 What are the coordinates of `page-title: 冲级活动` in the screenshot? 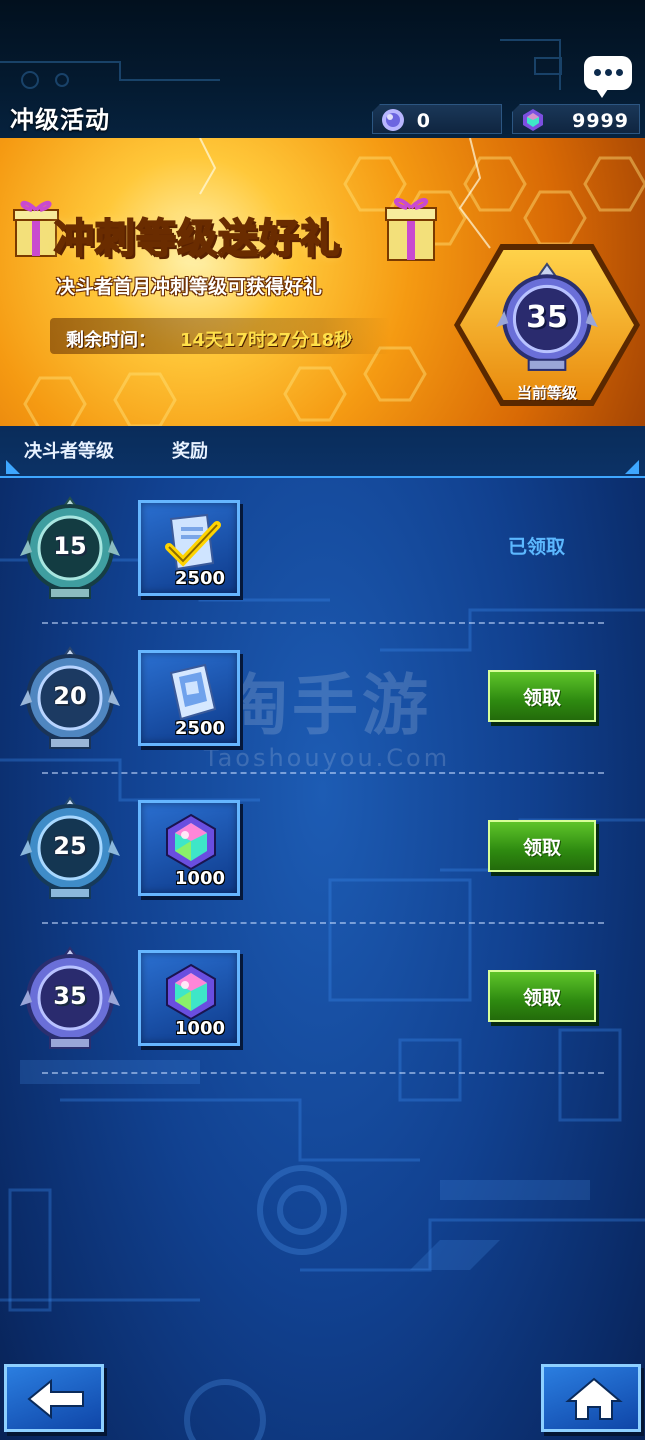 It's located at (60, 120).